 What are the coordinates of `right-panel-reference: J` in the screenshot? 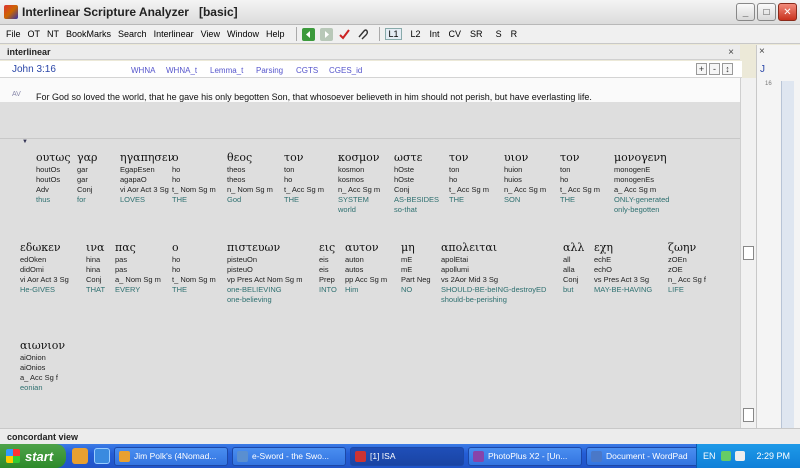 It's located at (762, 69).